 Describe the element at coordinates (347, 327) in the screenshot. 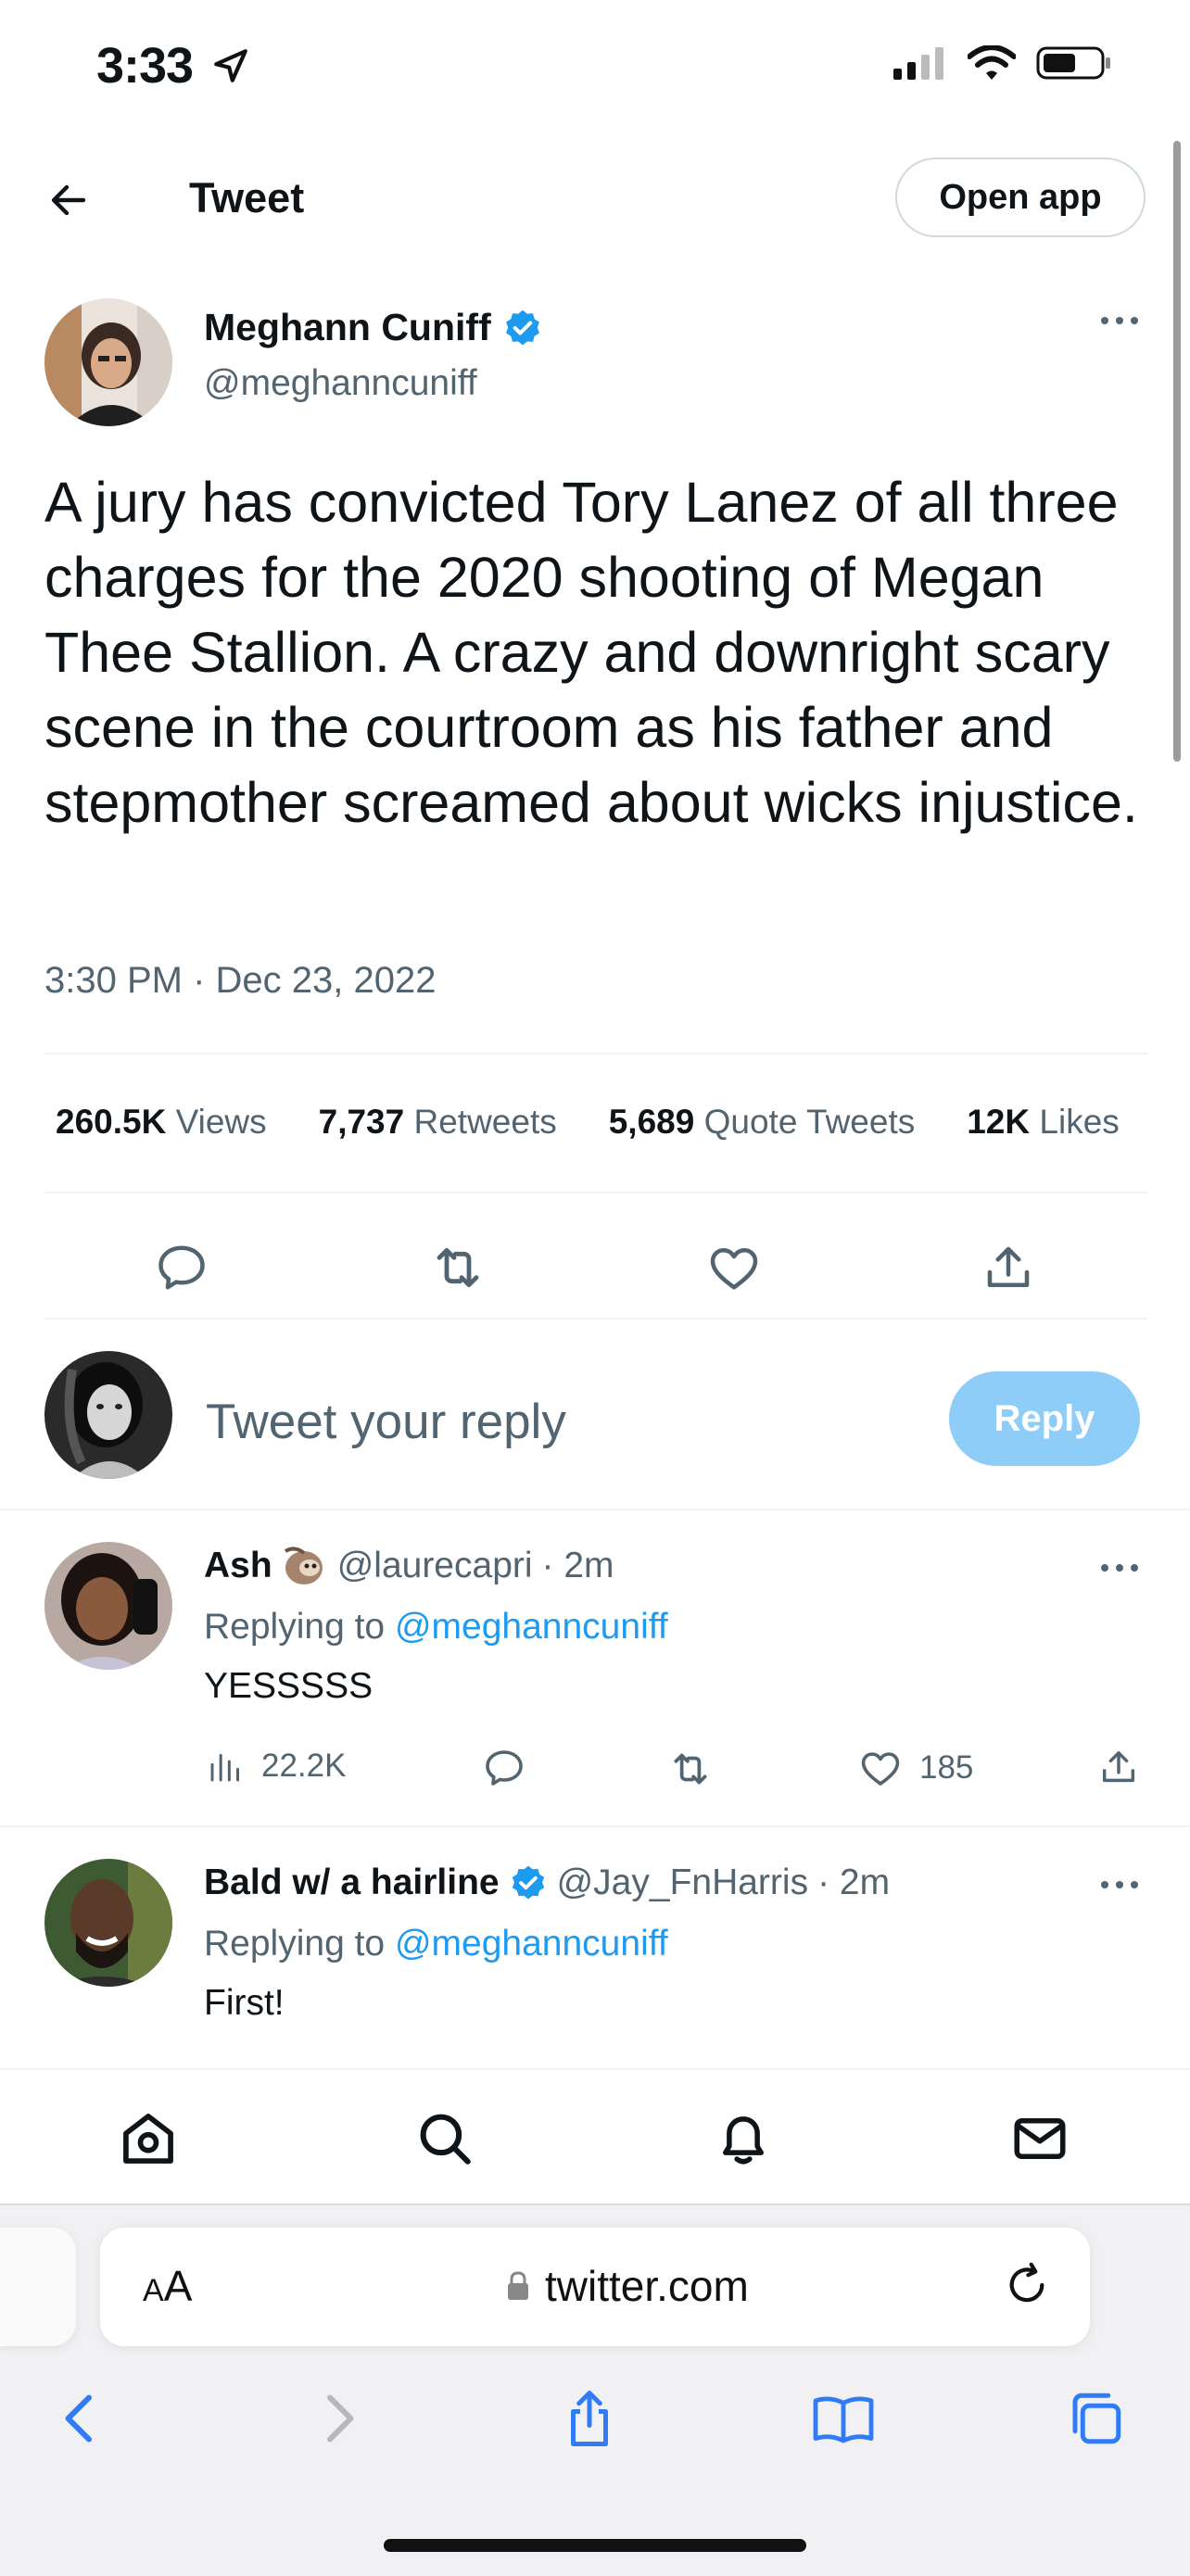

I see `author-name-text: Meghann Cuniff` at that location.